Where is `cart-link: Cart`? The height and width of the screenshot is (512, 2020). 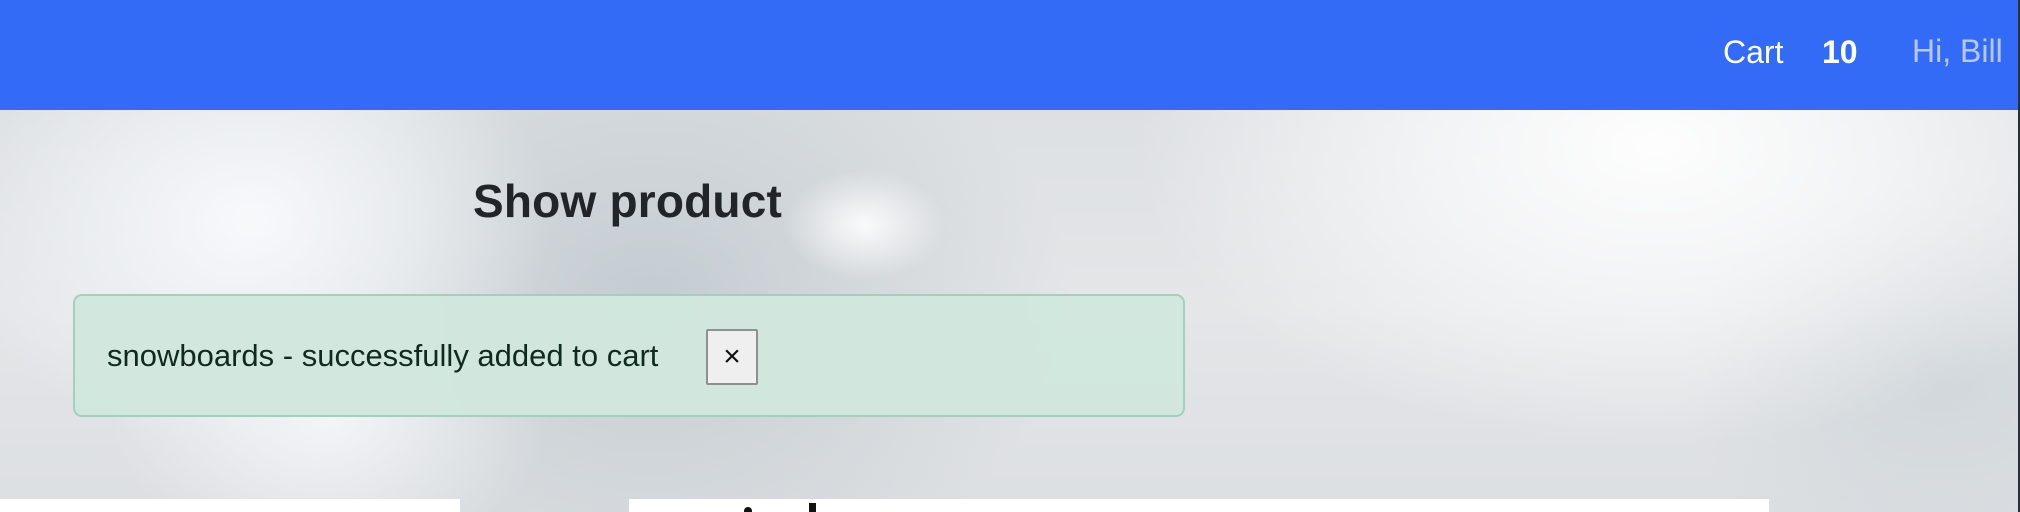 cart-link: Cart is located at coordinates (1753, 52).